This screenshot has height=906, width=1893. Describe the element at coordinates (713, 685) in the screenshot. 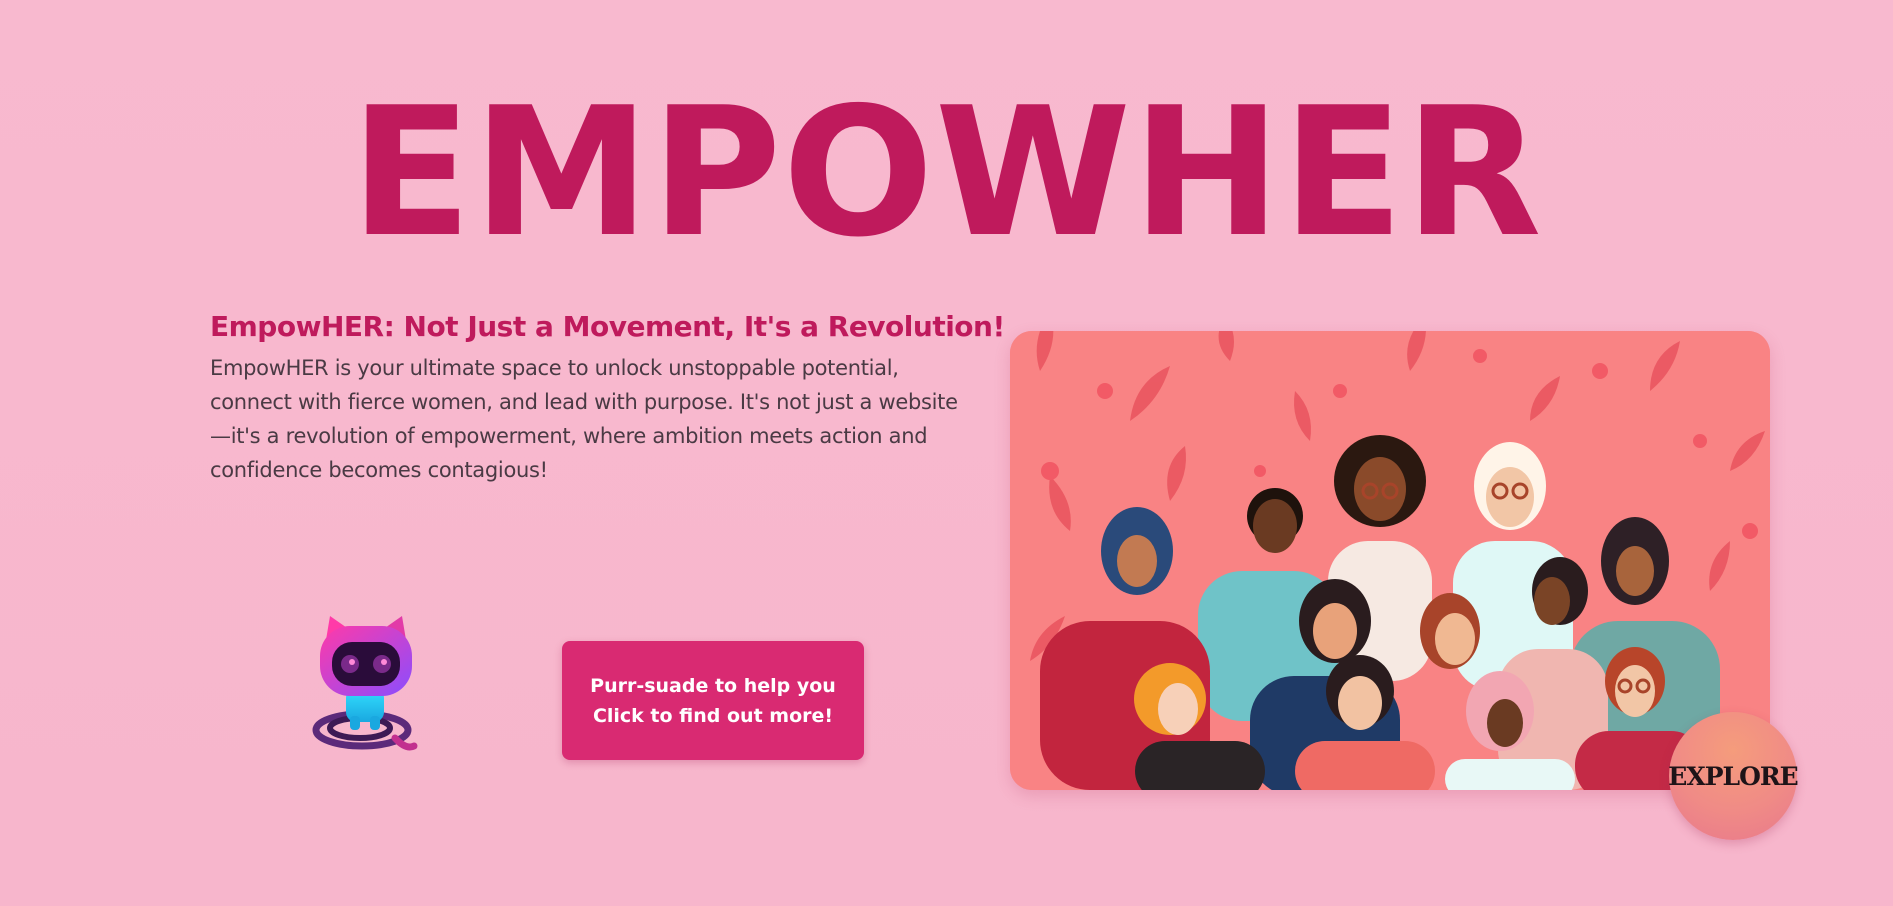

I see `cta-line-1: Purr-suade to help you` at that location.